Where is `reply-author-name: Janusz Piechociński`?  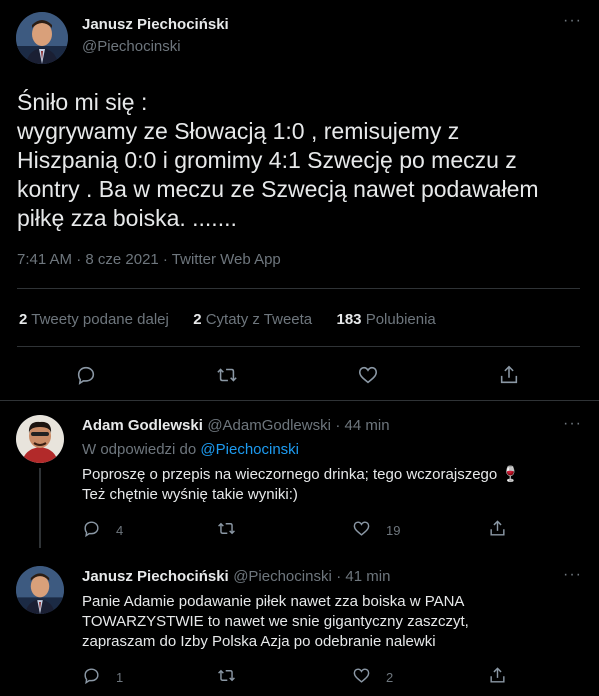 reply-author-name: Janusz Piechociński is located at coordinates (155, 576).